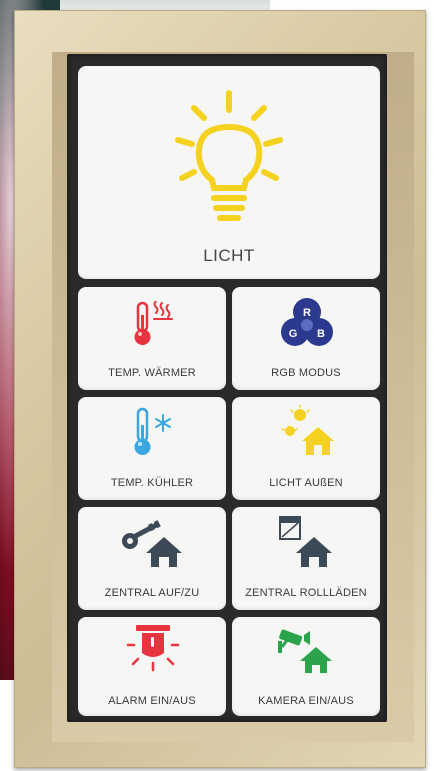  What do you see at coordinates (153, 323) in the screenshot?
I see `thermometer-heat-icon` at bounding box center [153, 323].